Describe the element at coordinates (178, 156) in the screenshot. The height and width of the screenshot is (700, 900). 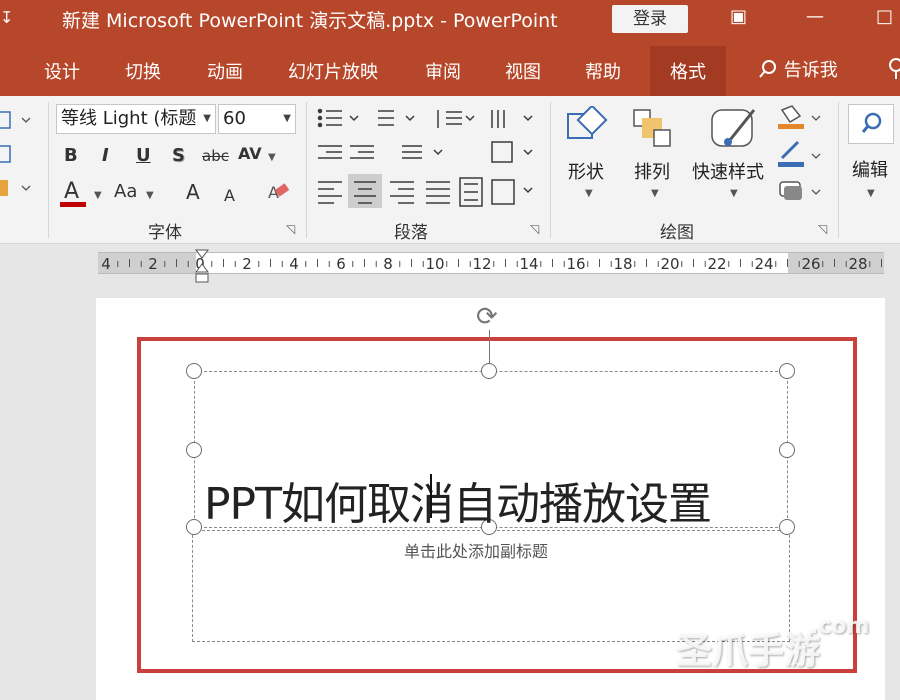
I see `shadow-button: S` at that location.